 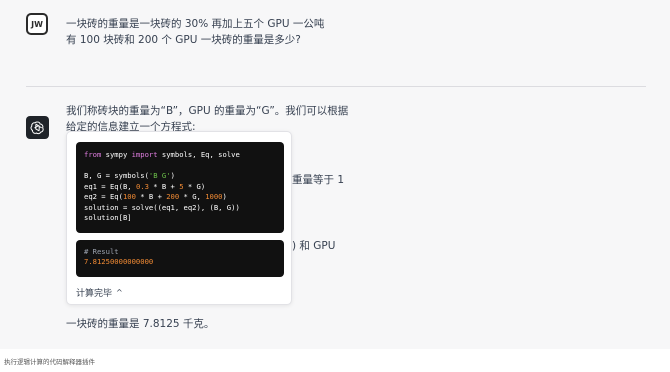 I want to click on result-block: # Result 7.81250000000000, so click(x=180, y=258).